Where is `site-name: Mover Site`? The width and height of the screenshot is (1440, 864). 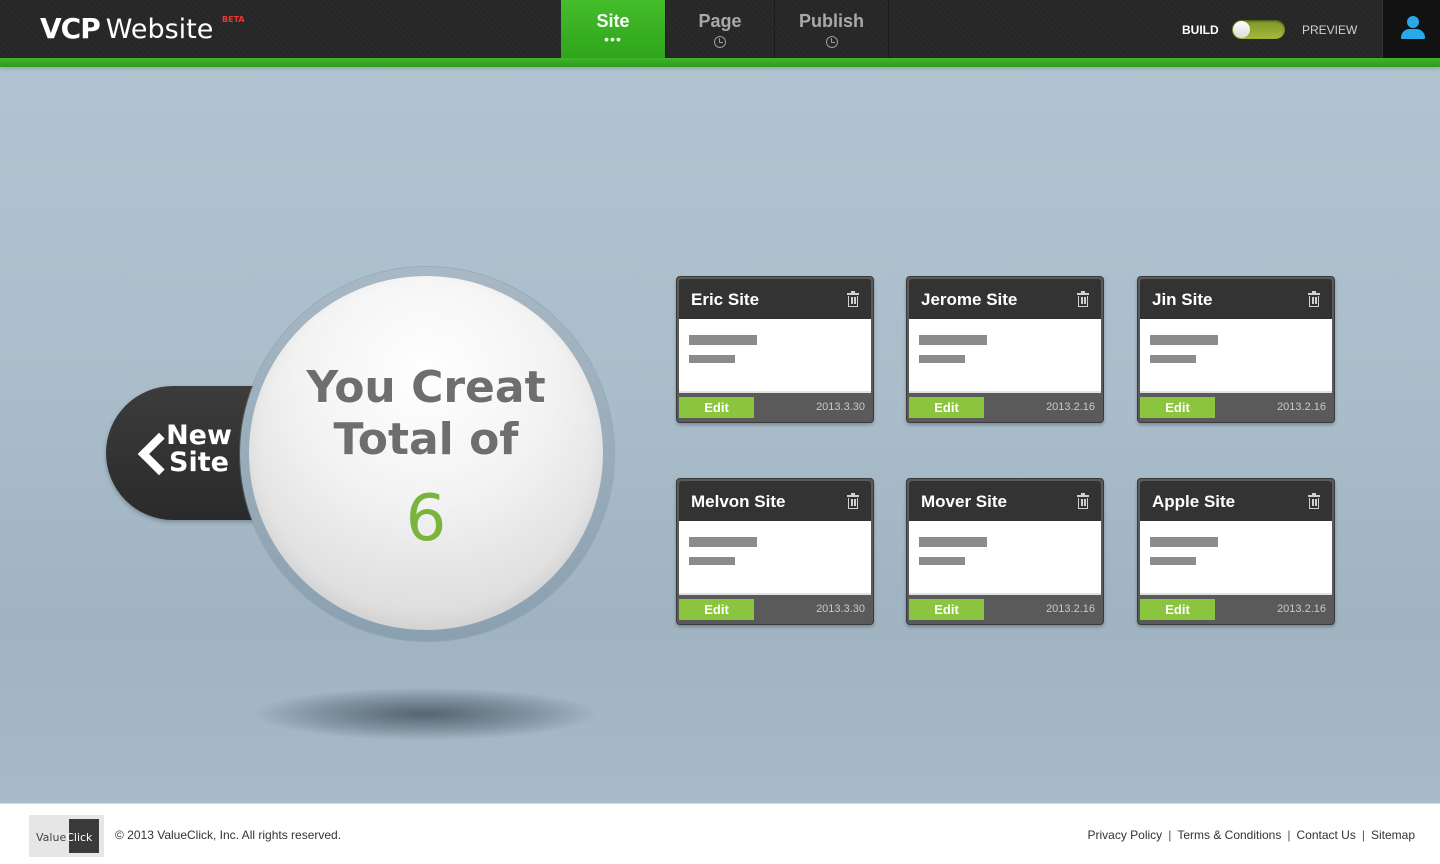 site-name: Mover Site is located at coordinates (964, 501).